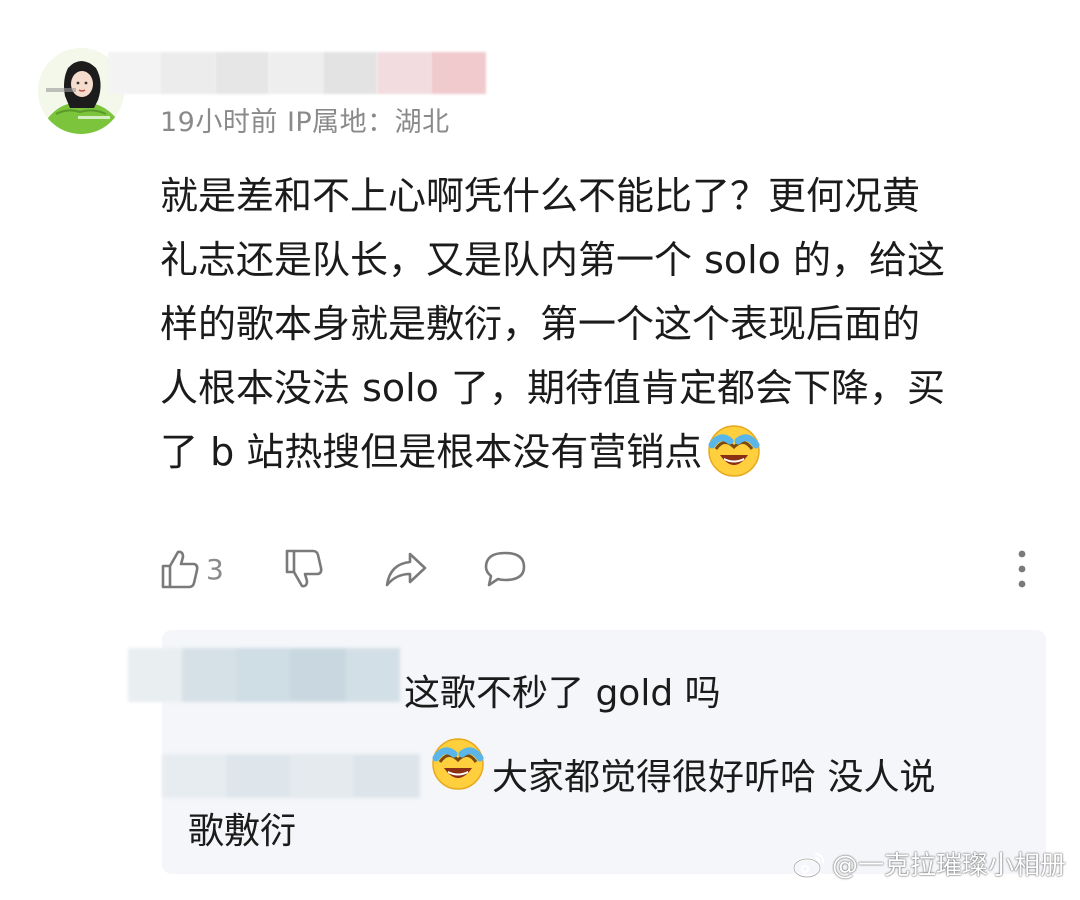 This screenshot has height=900, width=1080. Describe the element at coordinates (948, 866) in the screenshot. I see `watermark-text: @一克拉璀璨小相册` at that location.